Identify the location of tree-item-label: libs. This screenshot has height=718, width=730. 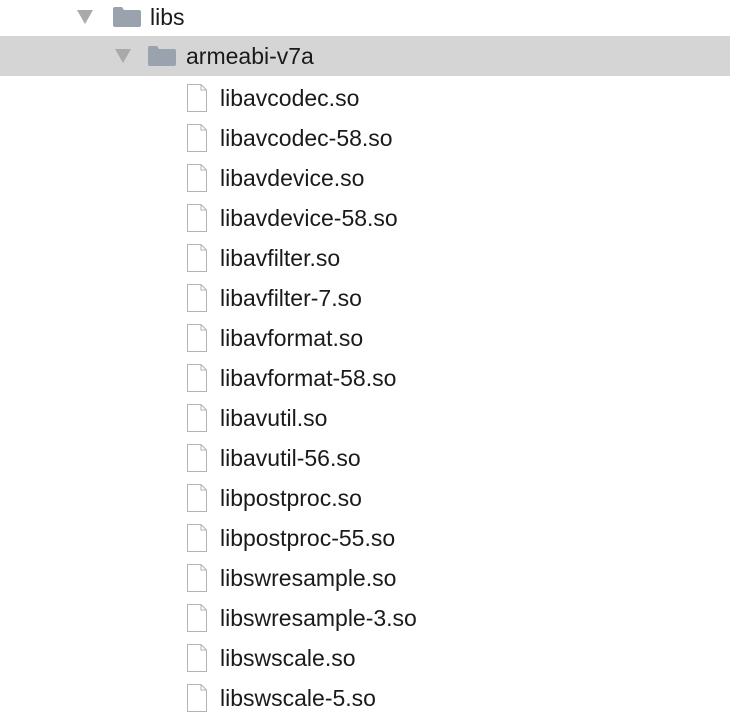
(167, 16).